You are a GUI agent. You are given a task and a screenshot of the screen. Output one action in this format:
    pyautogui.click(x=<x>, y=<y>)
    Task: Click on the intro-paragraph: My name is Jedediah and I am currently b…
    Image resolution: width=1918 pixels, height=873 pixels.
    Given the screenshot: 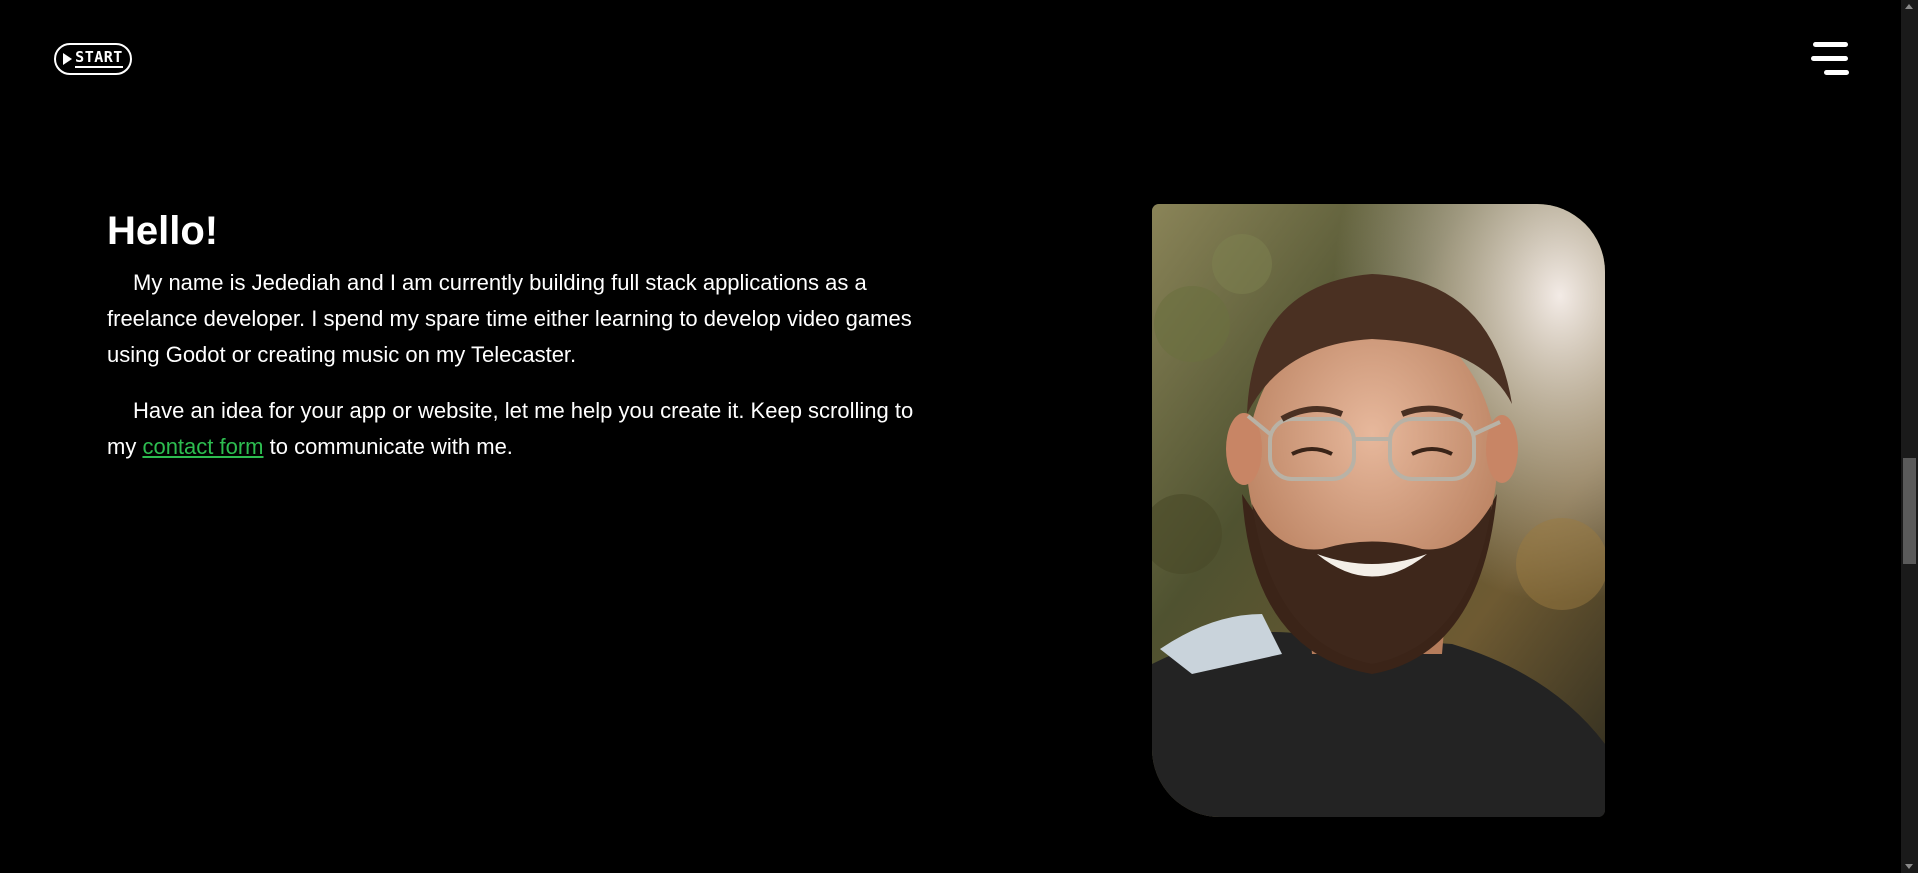 What is the action you would take?
    pyautogui.click(x=509, y=318)
    